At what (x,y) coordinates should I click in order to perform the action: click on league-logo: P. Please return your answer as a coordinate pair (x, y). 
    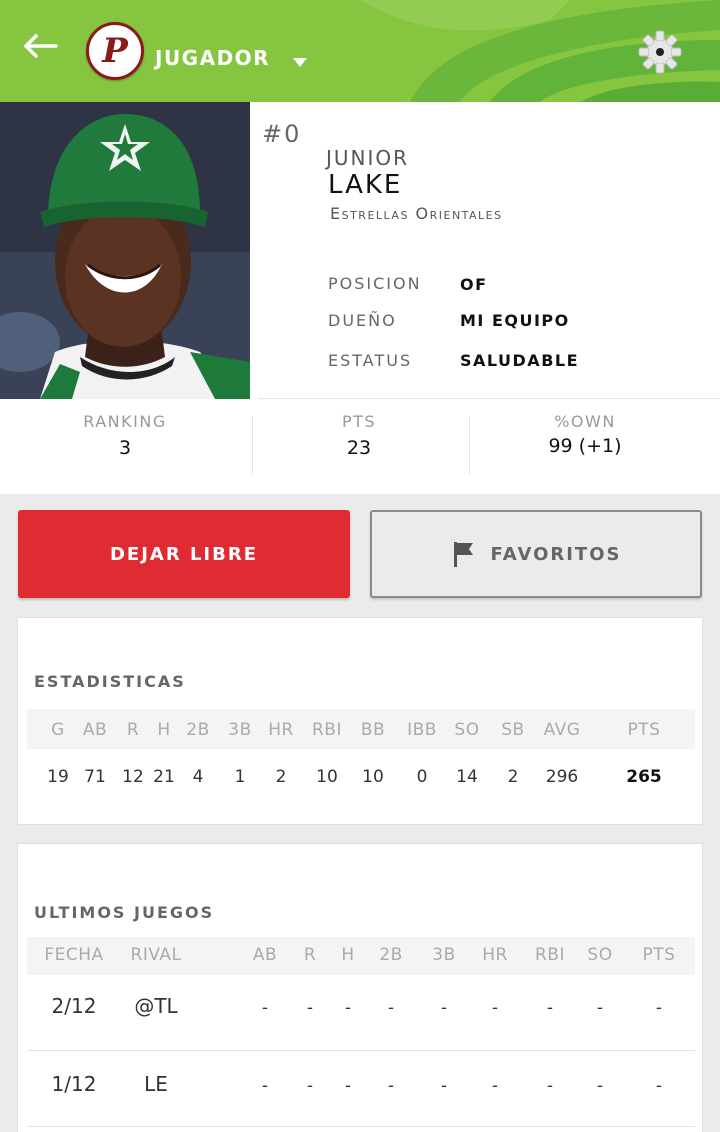
    Looking at the image, I should click on (115, 51).